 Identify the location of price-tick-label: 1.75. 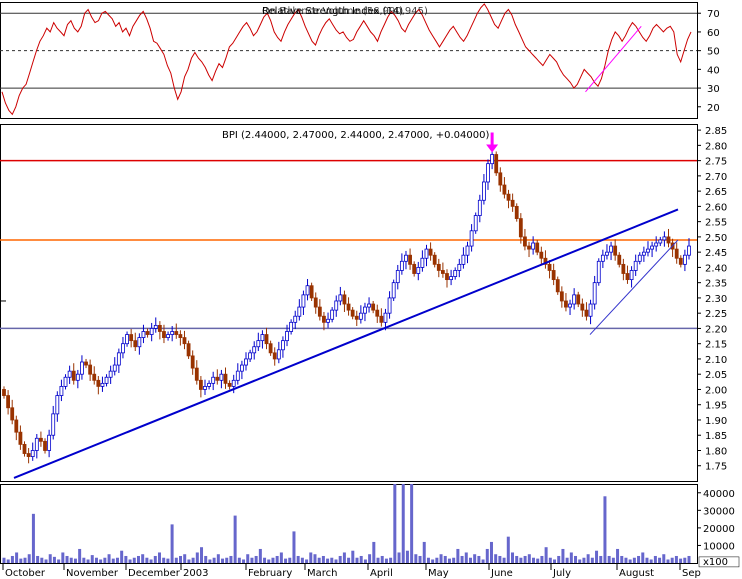
(716, 467).